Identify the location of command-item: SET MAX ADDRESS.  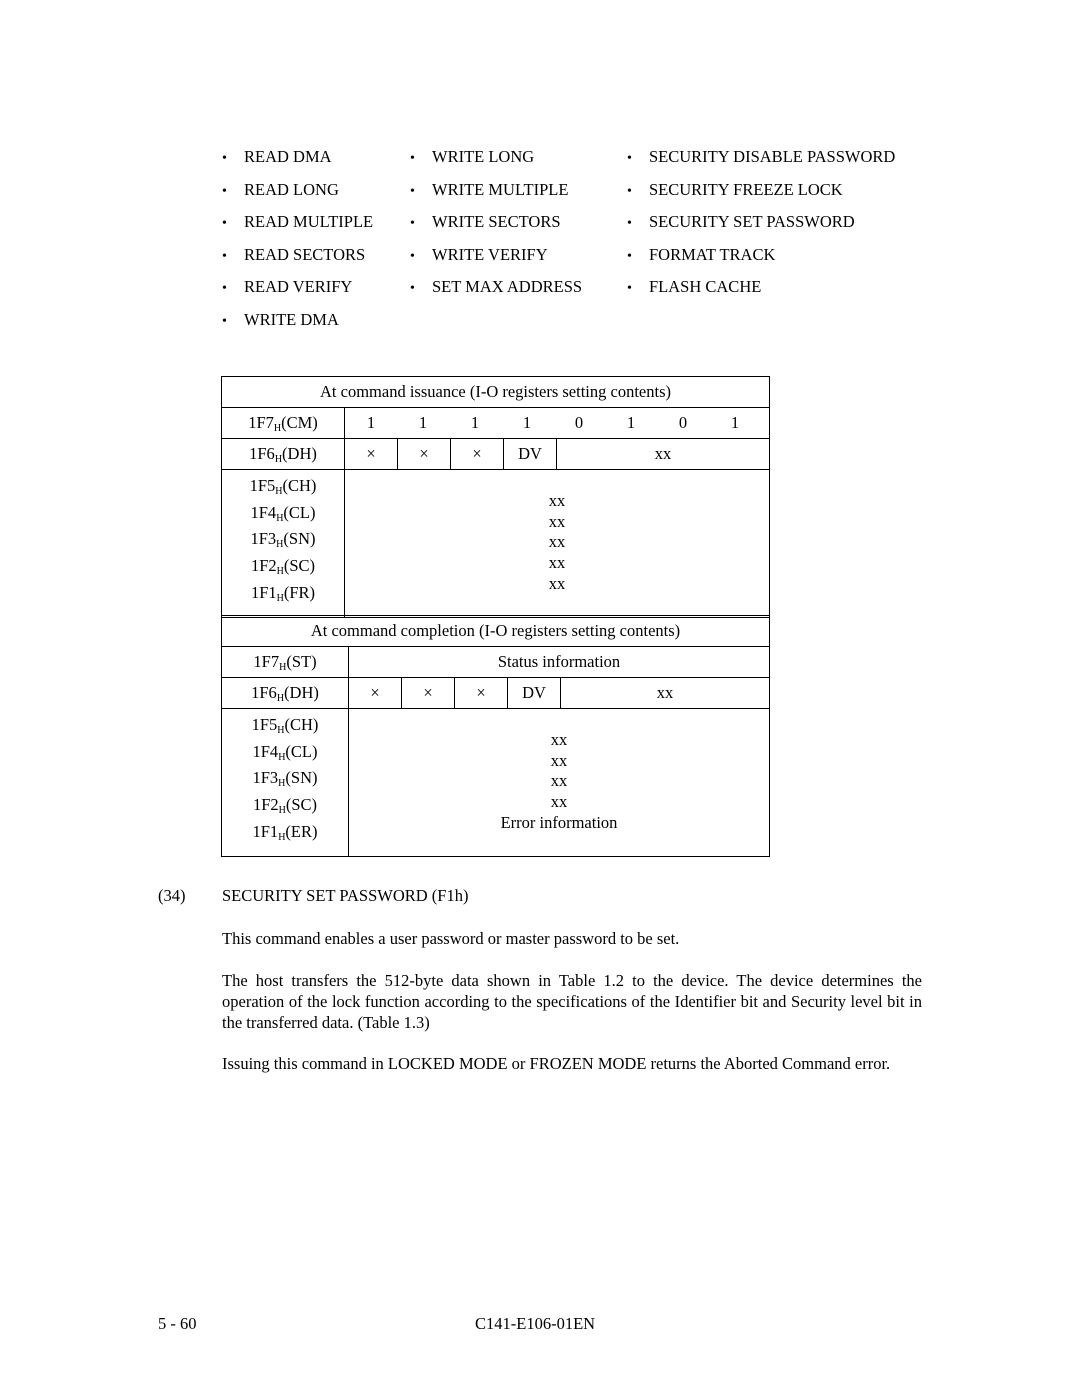
(496, 292).